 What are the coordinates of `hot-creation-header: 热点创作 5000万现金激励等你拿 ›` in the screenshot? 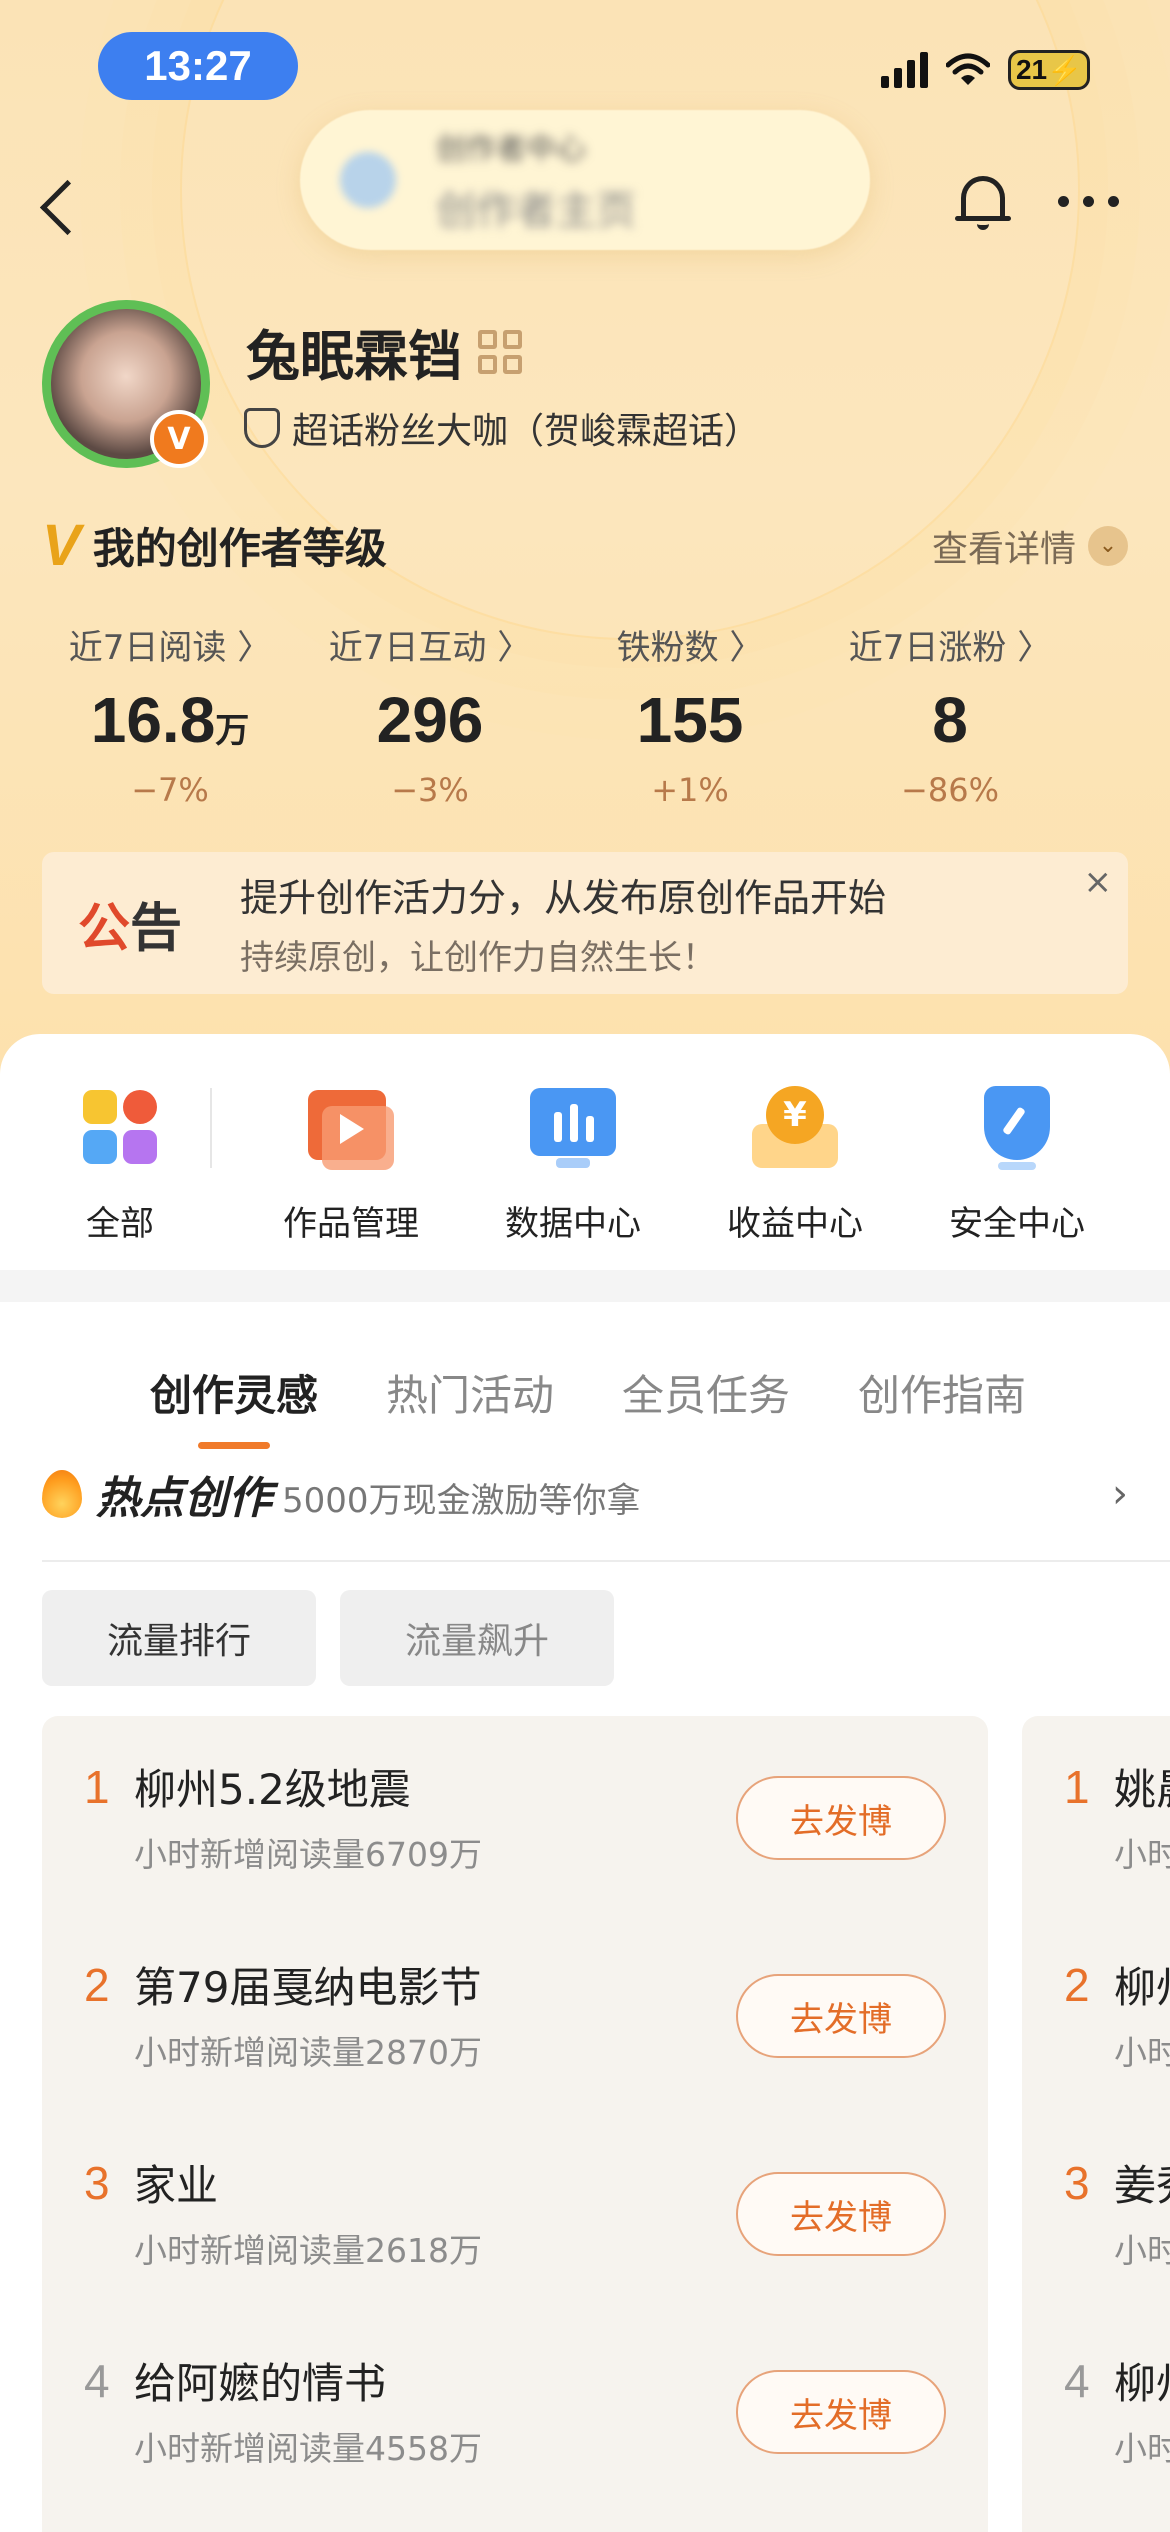 It's located at (585, 1494).